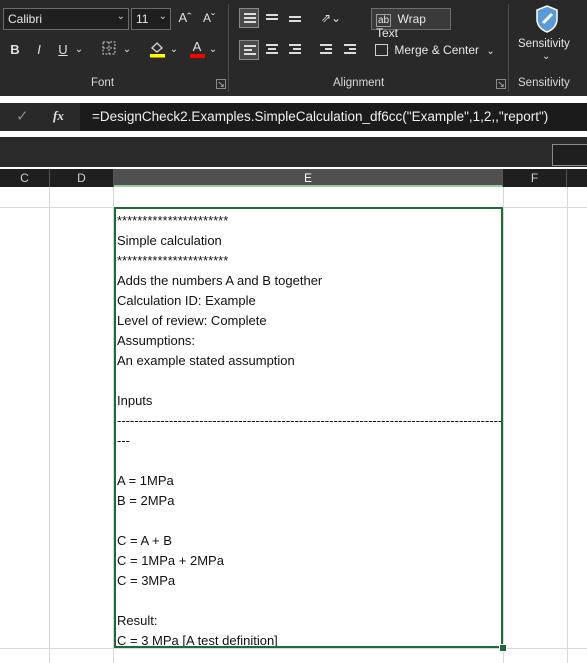 The image size is (587, 663). I want to click on fill-color-dropdown: ⌄, so click(174, 50).